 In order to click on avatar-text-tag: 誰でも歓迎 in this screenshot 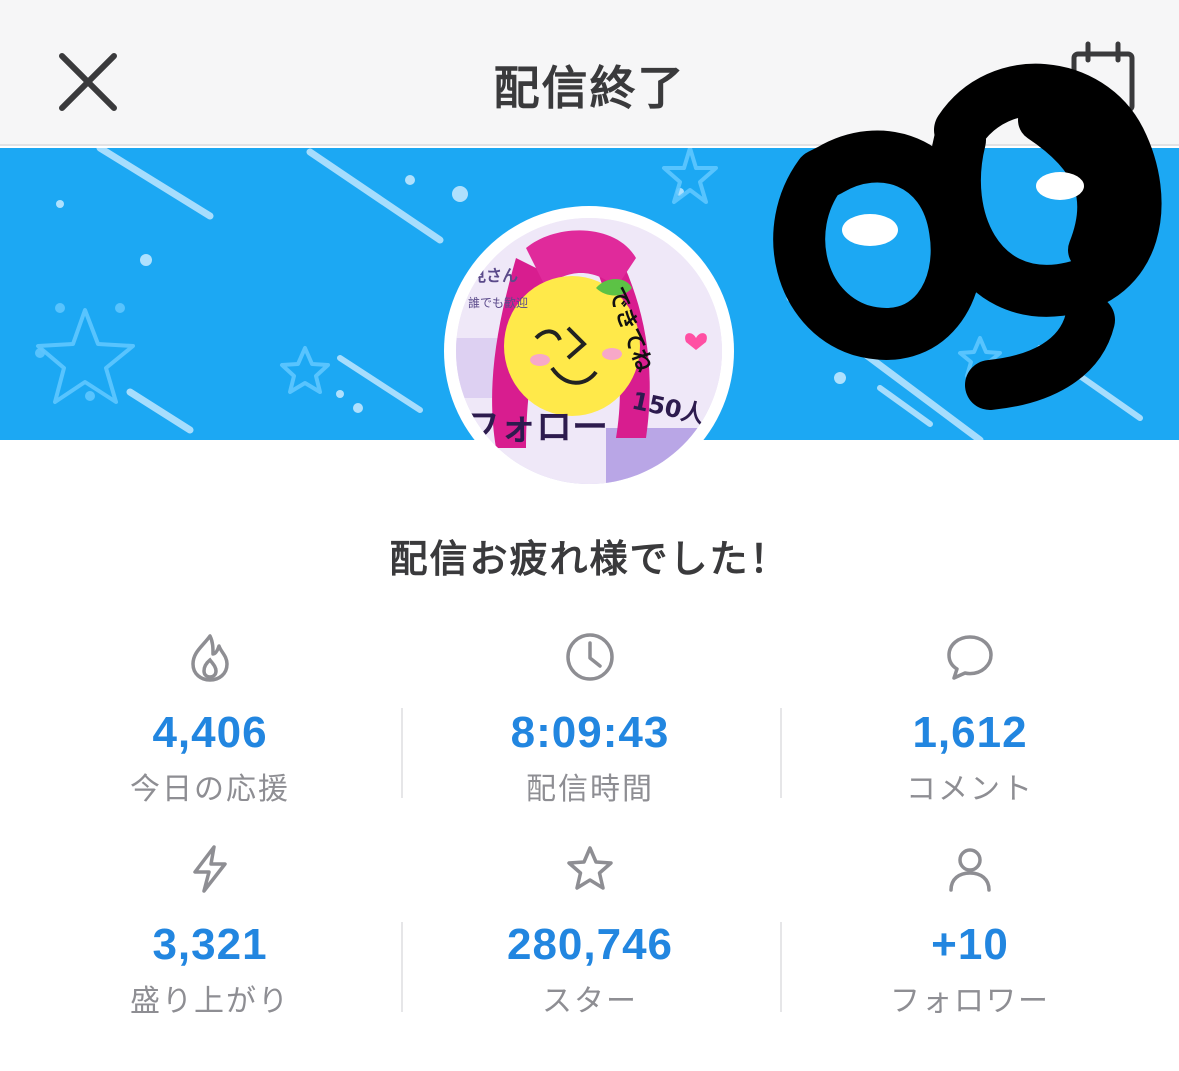, I will do `click(498, 303)`.